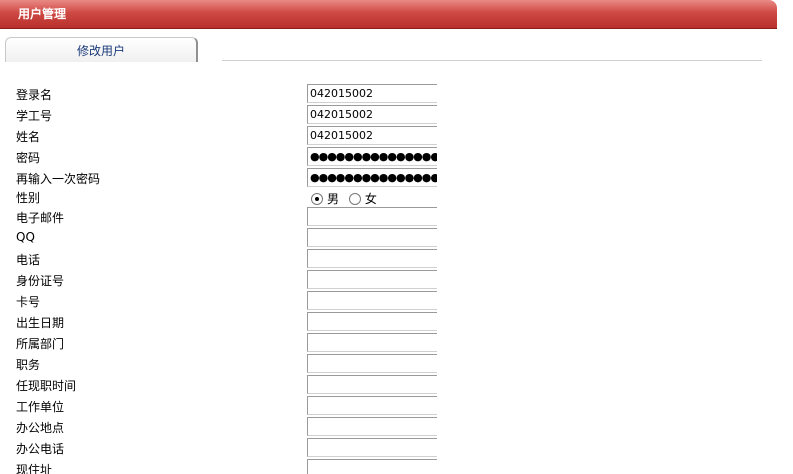 Image resolution: width=793 pixels, height=474 pixels. Describe the element at coordinates (25, 237) in the screenshot. I see `qq-label: QQ` at that location.